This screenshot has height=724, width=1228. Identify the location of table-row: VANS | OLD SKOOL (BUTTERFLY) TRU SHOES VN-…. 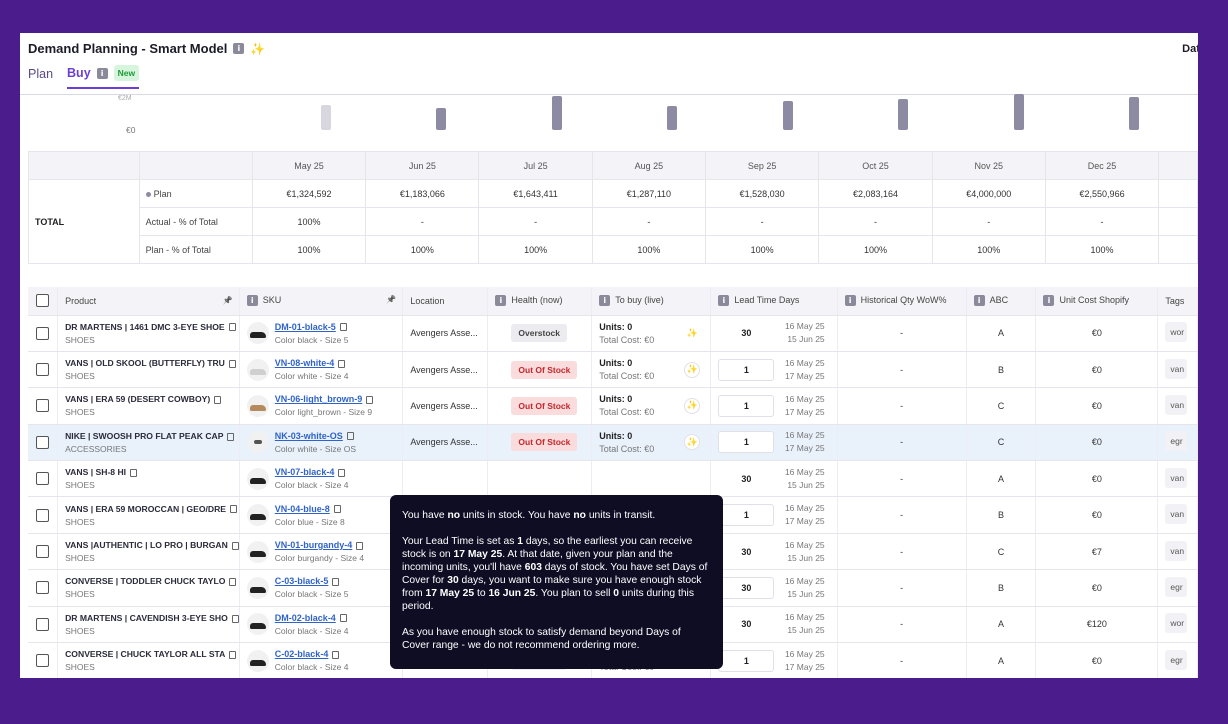
(613, 370).